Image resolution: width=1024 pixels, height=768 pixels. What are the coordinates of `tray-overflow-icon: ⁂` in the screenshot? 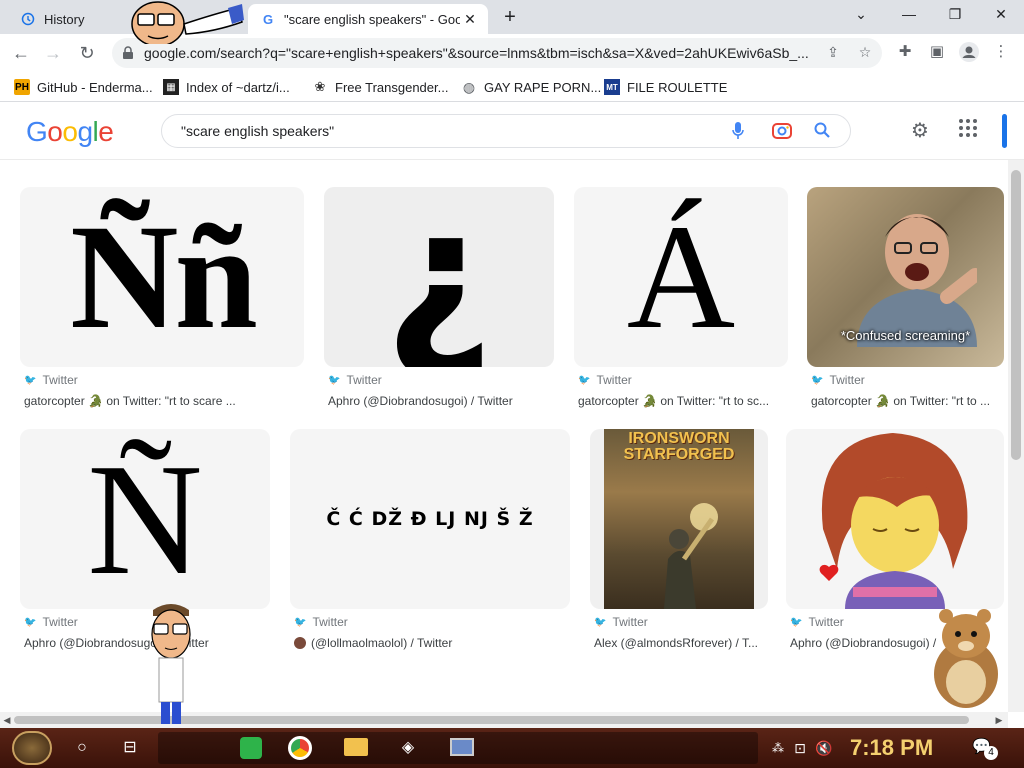 It's located at (778, 748).